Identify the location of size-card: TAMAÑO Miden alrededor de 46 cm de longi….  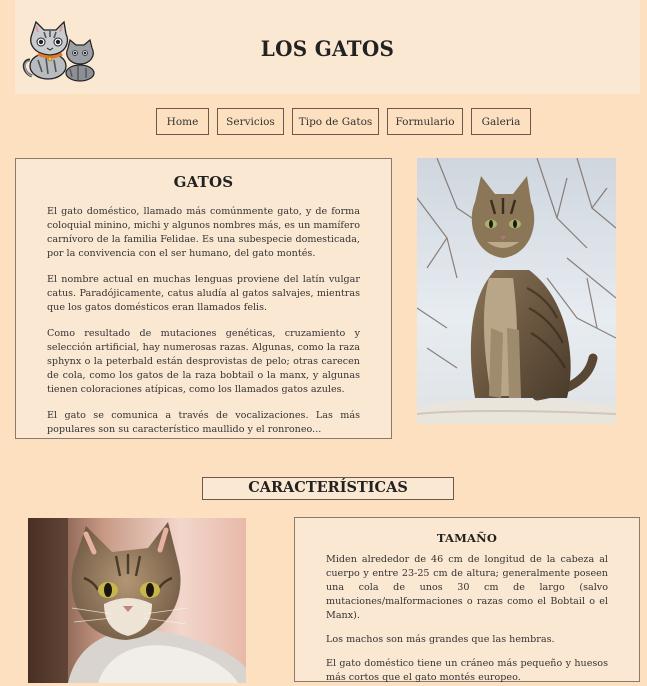
(467, 600).